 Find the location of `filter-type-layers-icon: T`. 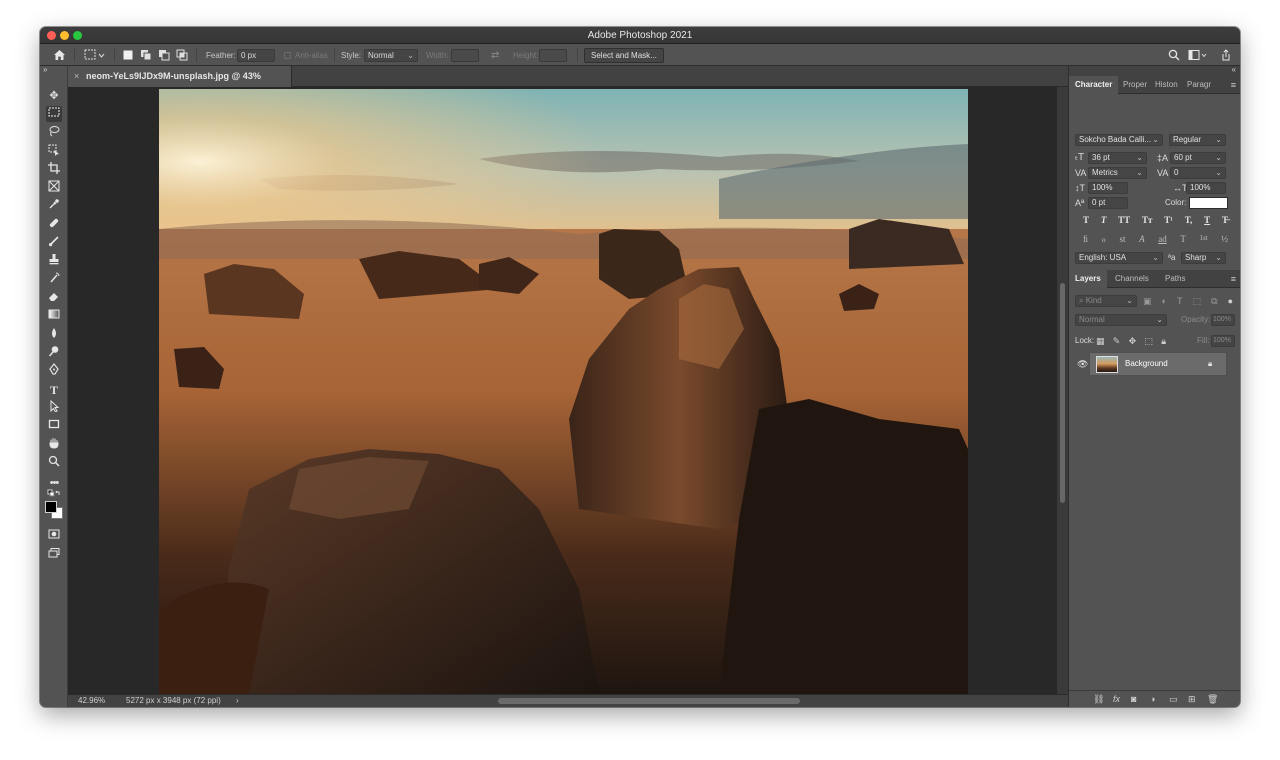

filter-type-layers-icon: T is located at coordinates (1180, 301).